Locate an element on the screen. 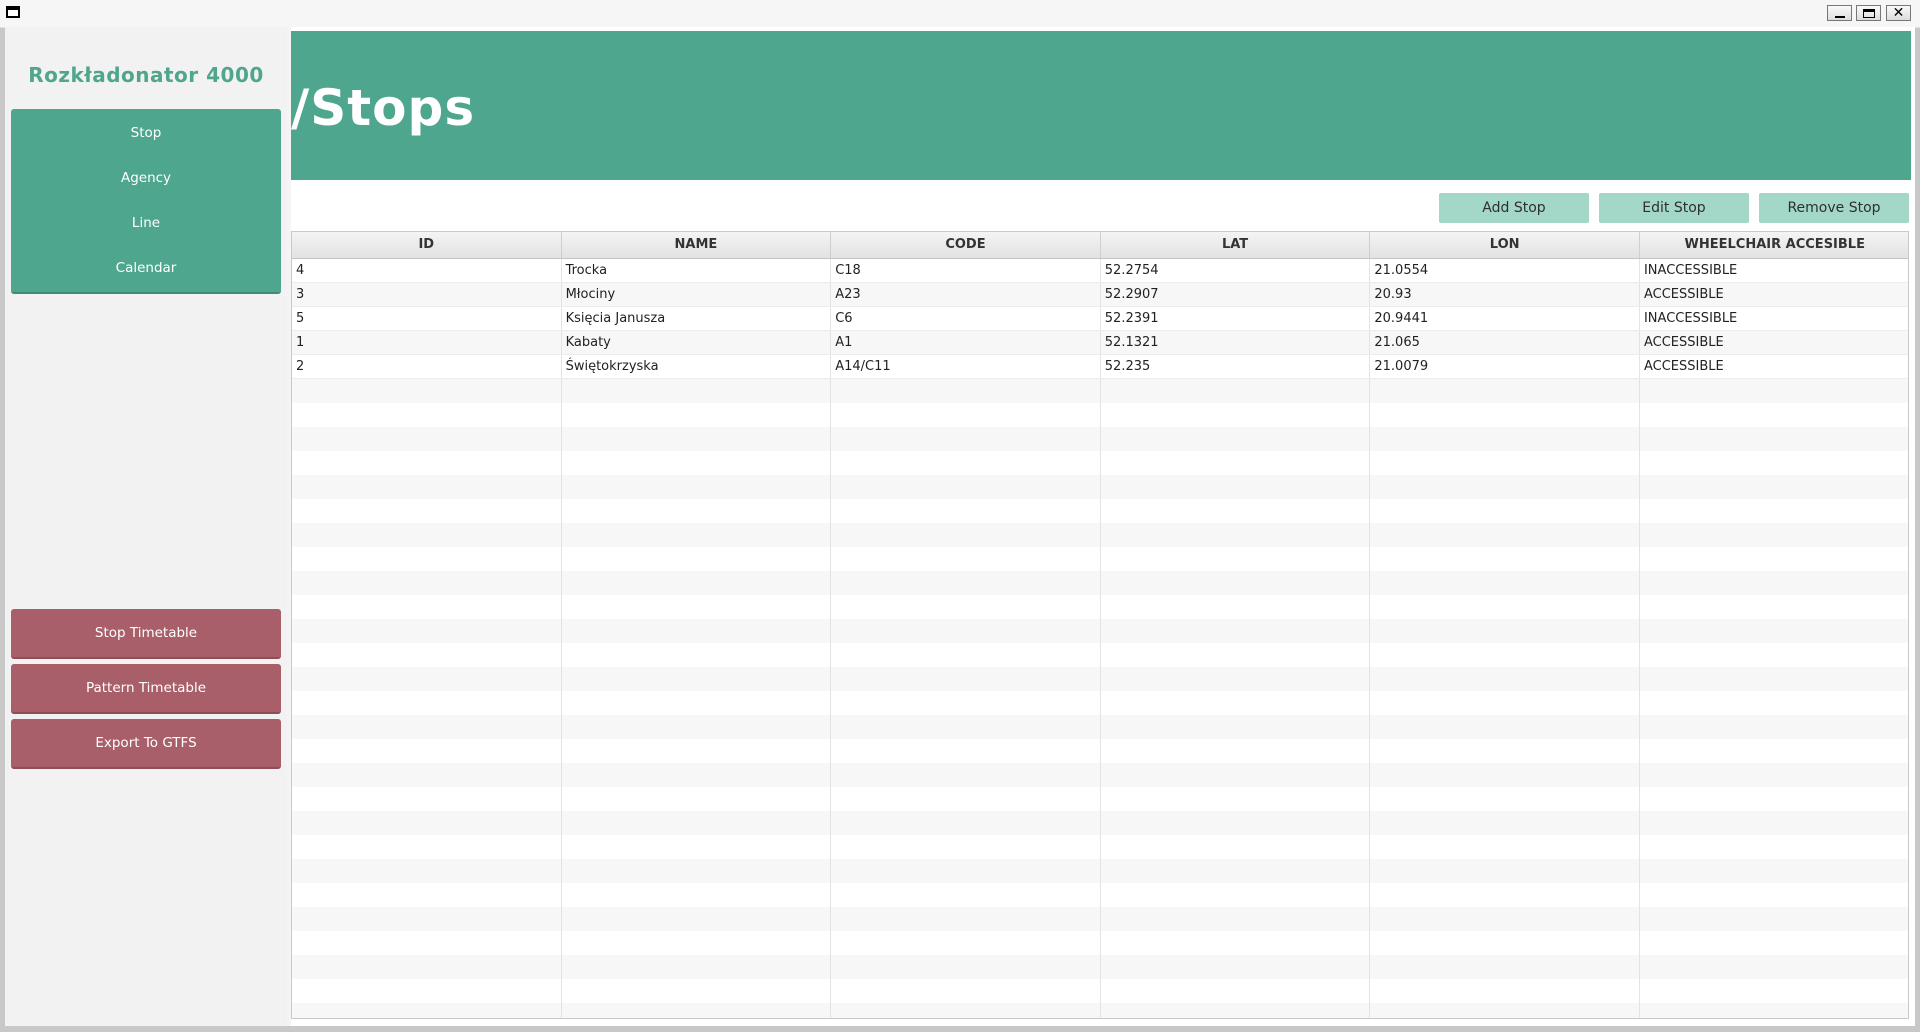 The height and width of the screenshot is (1032, 1920). cell-code: A1 is located at coordinates (966, 342).